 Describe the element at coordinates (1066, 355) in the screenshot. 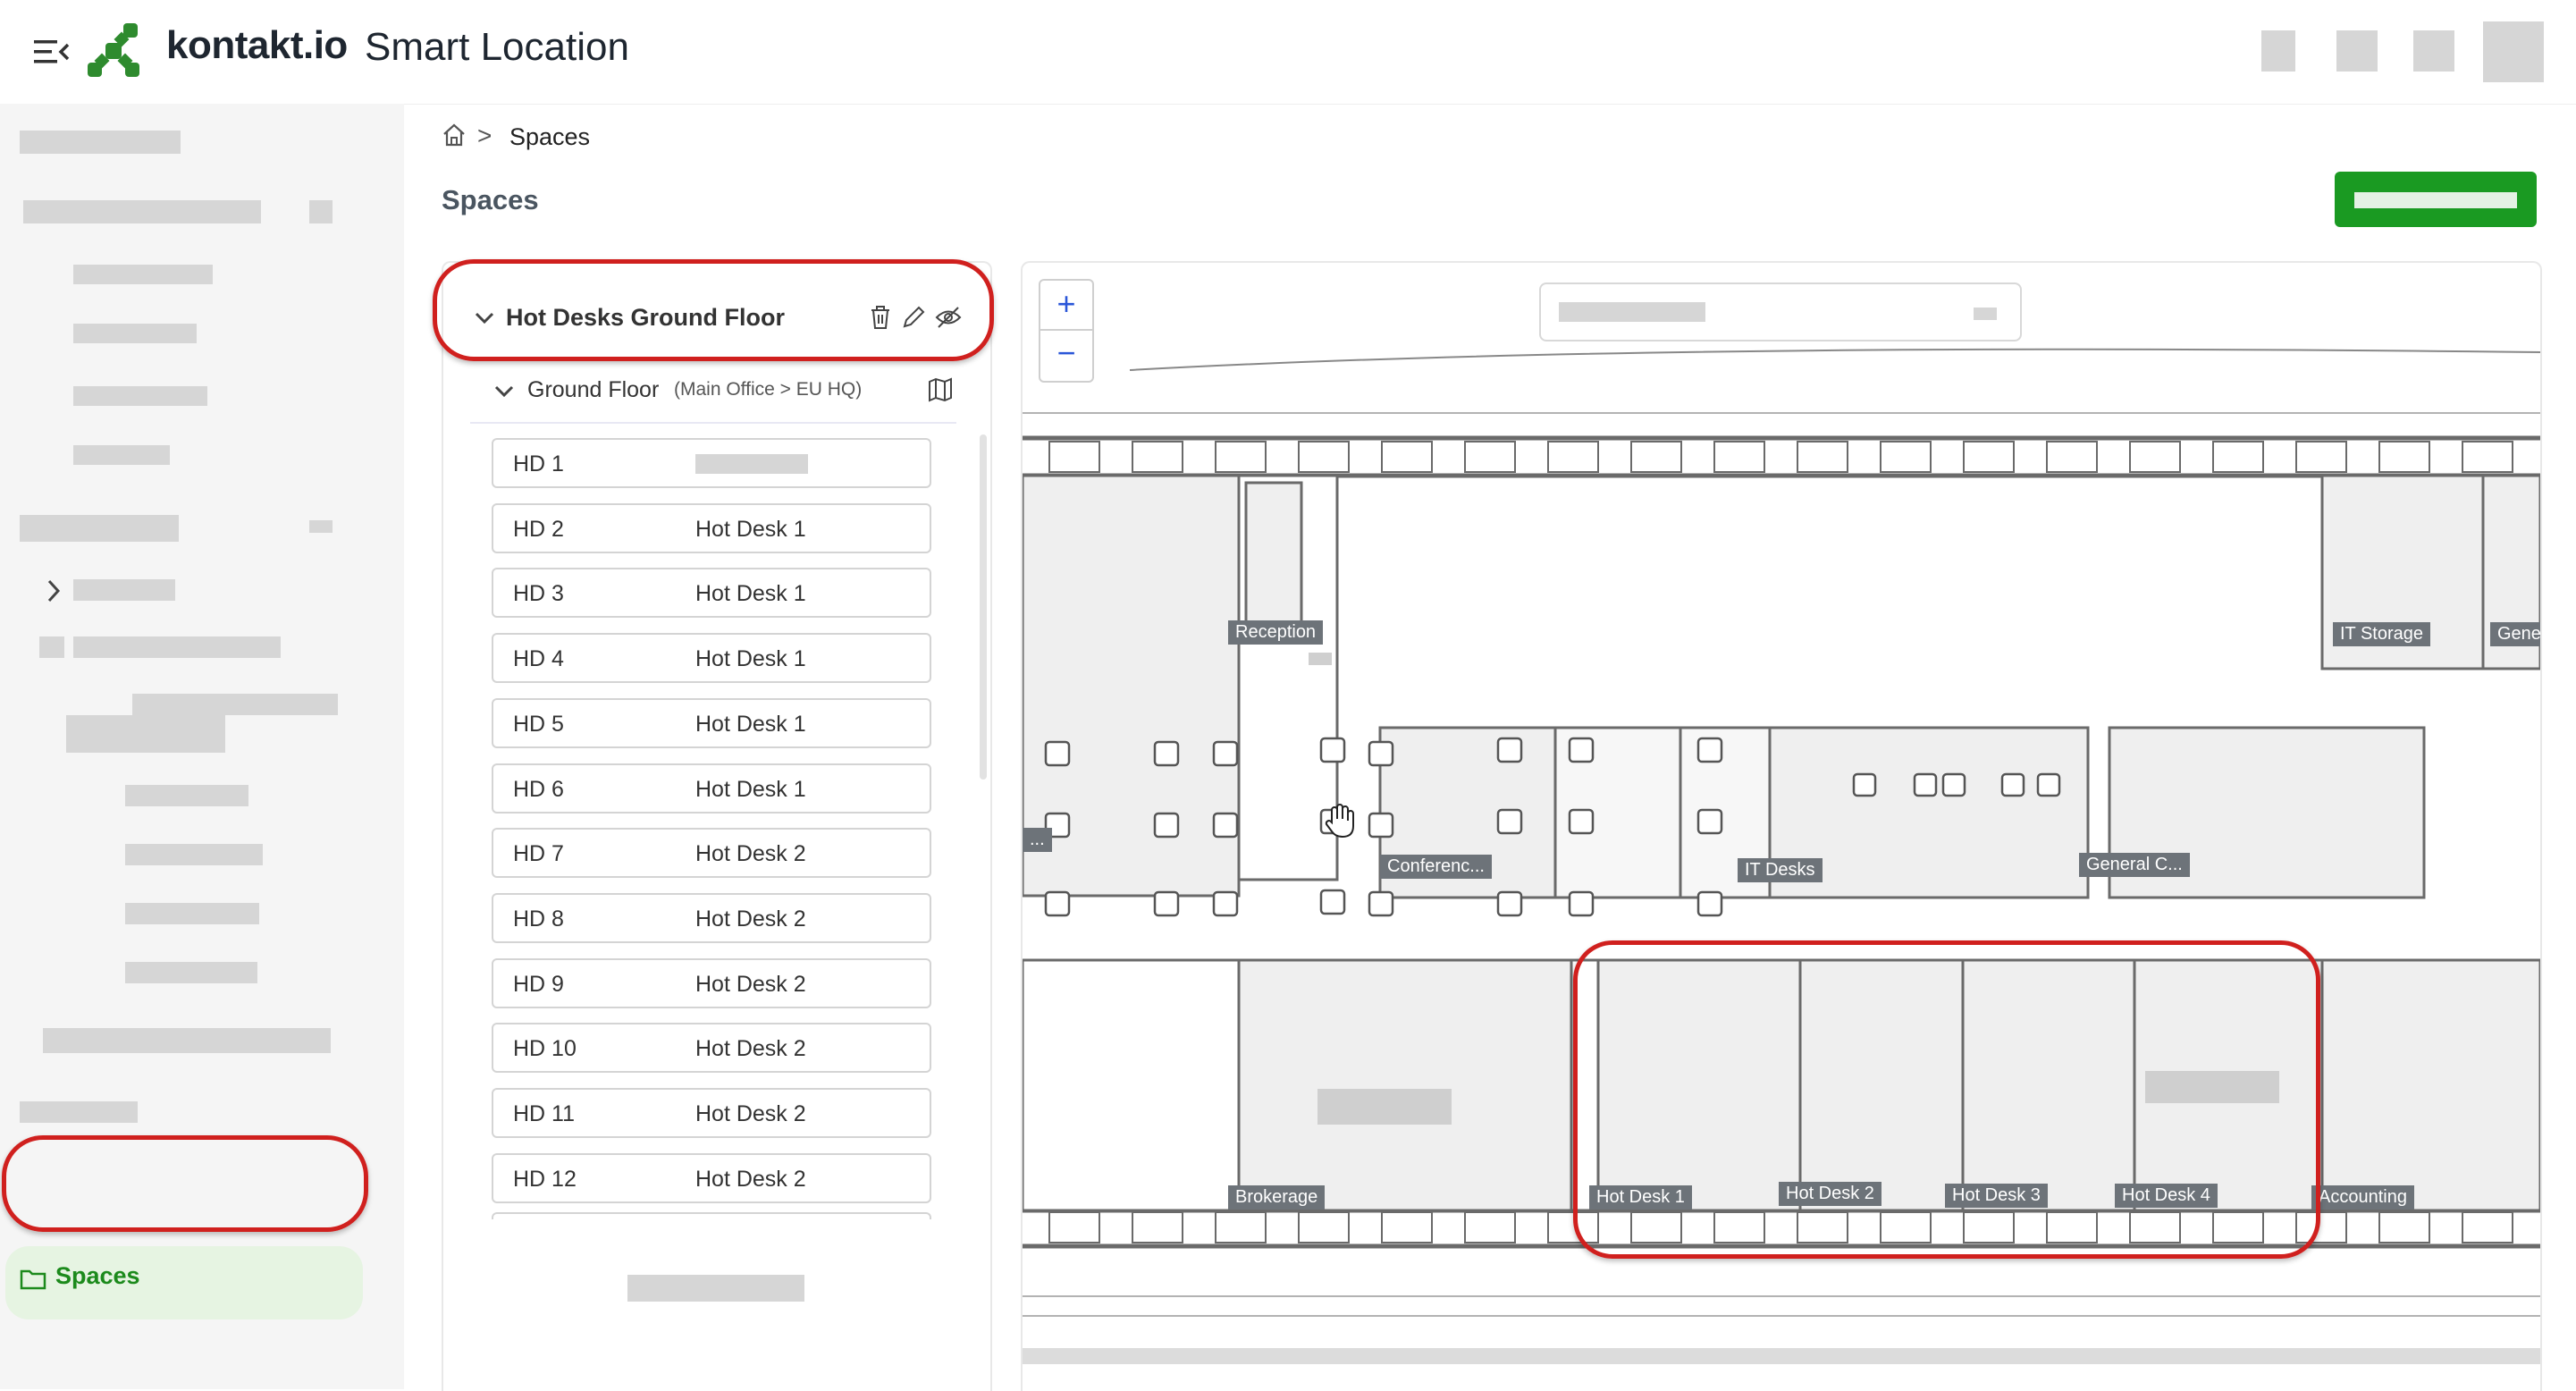

I see `zoom-out-button: −` at that location.